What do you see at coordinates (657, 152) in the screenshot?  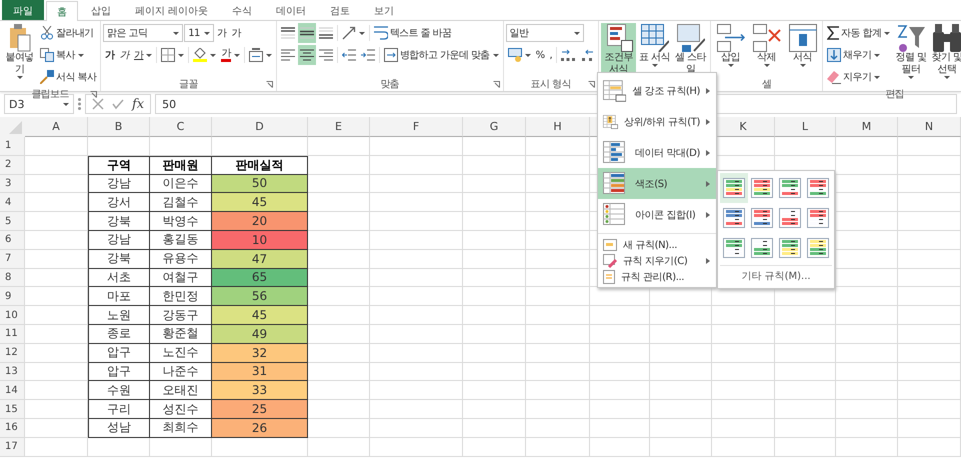 I see `menu-item: 데이터 막대(D)` at bounding box center [657, 152].